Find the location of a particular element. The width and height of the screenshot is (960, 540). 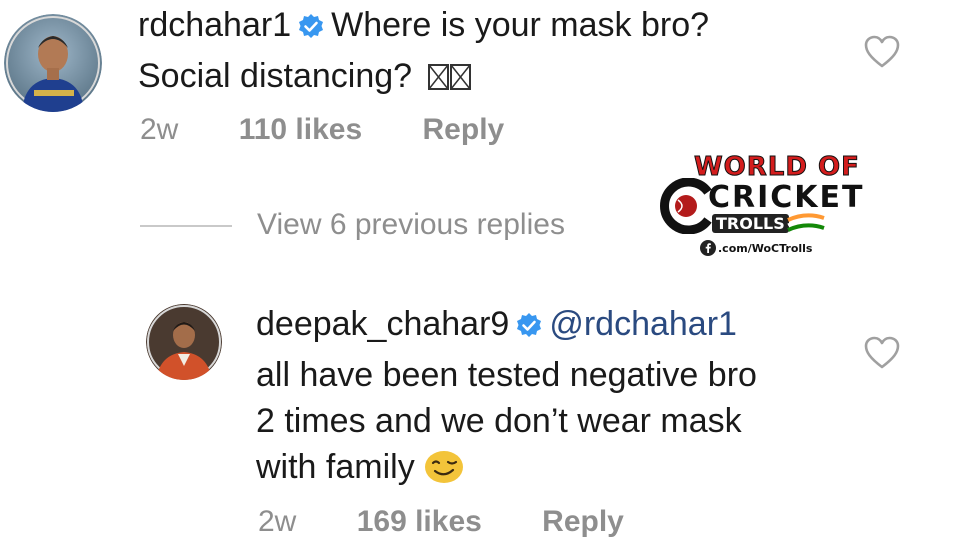

comment-1-time: 2w is located at coordinates (159, 129).